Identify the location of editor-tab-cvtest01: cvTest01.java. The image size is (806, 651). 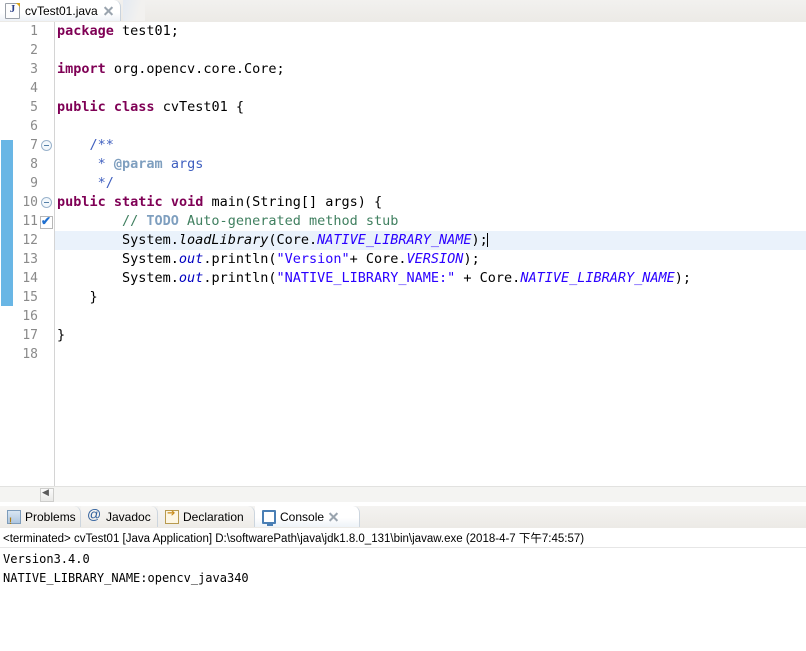
(60, 10).